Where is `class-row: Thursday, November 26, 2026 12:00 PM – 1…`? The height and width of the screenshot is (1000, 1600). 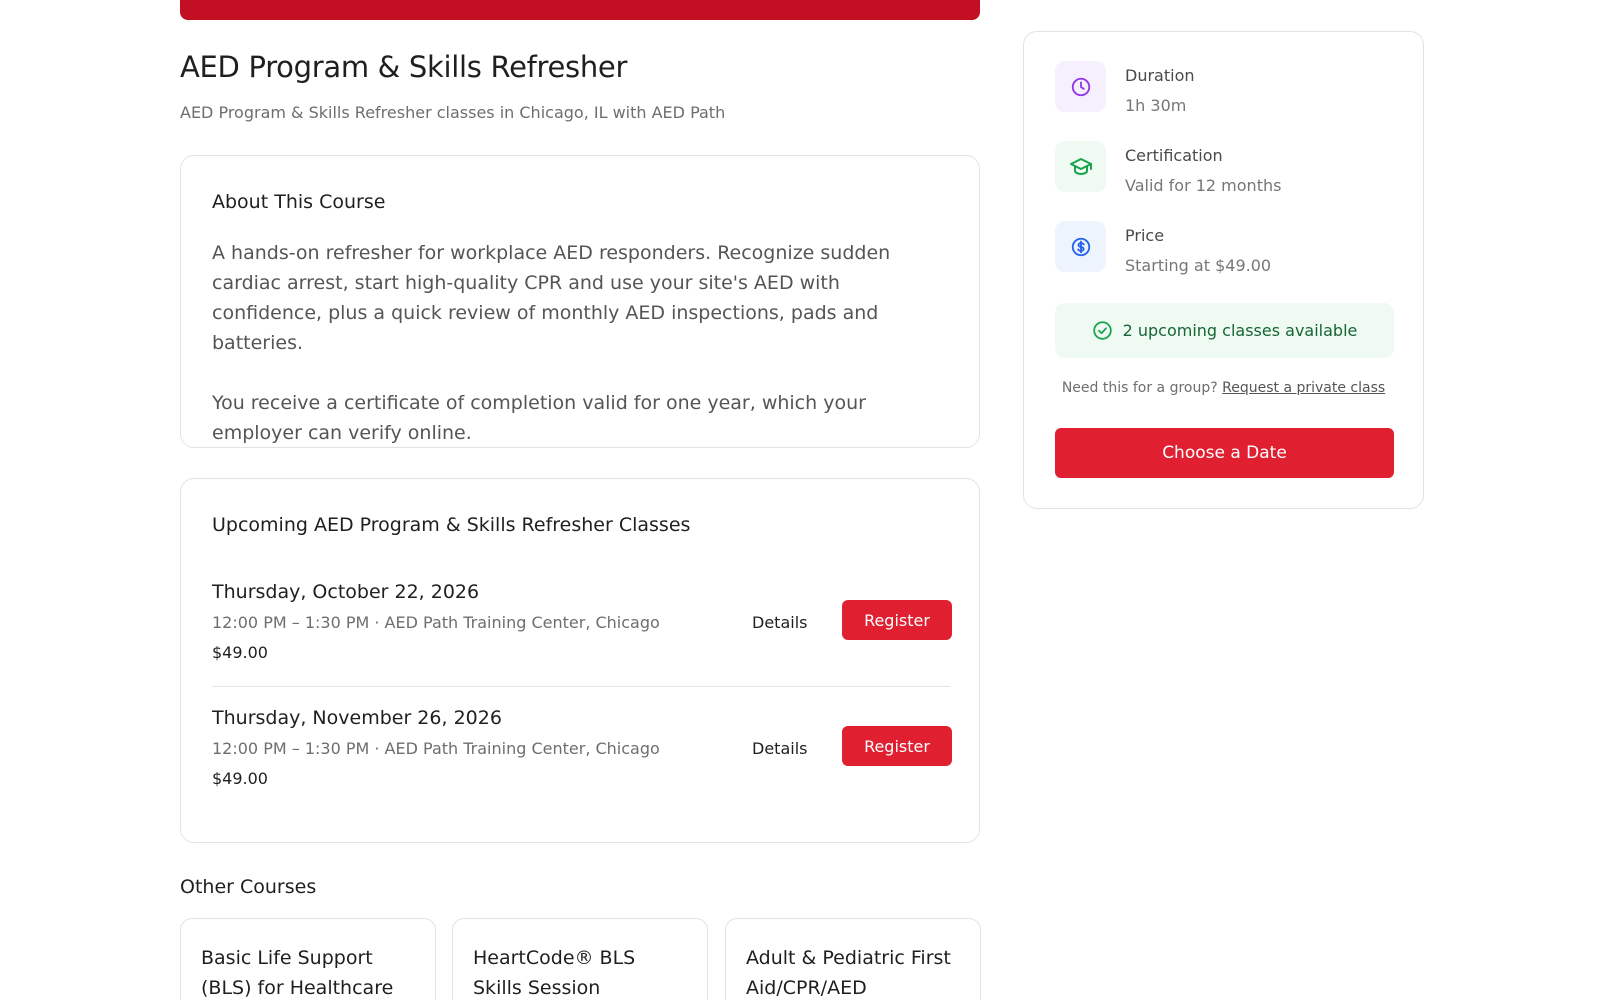 class-row: Thursday, November 26, 2026 12:00 PM – 1… is located at coordinates (582, 762).